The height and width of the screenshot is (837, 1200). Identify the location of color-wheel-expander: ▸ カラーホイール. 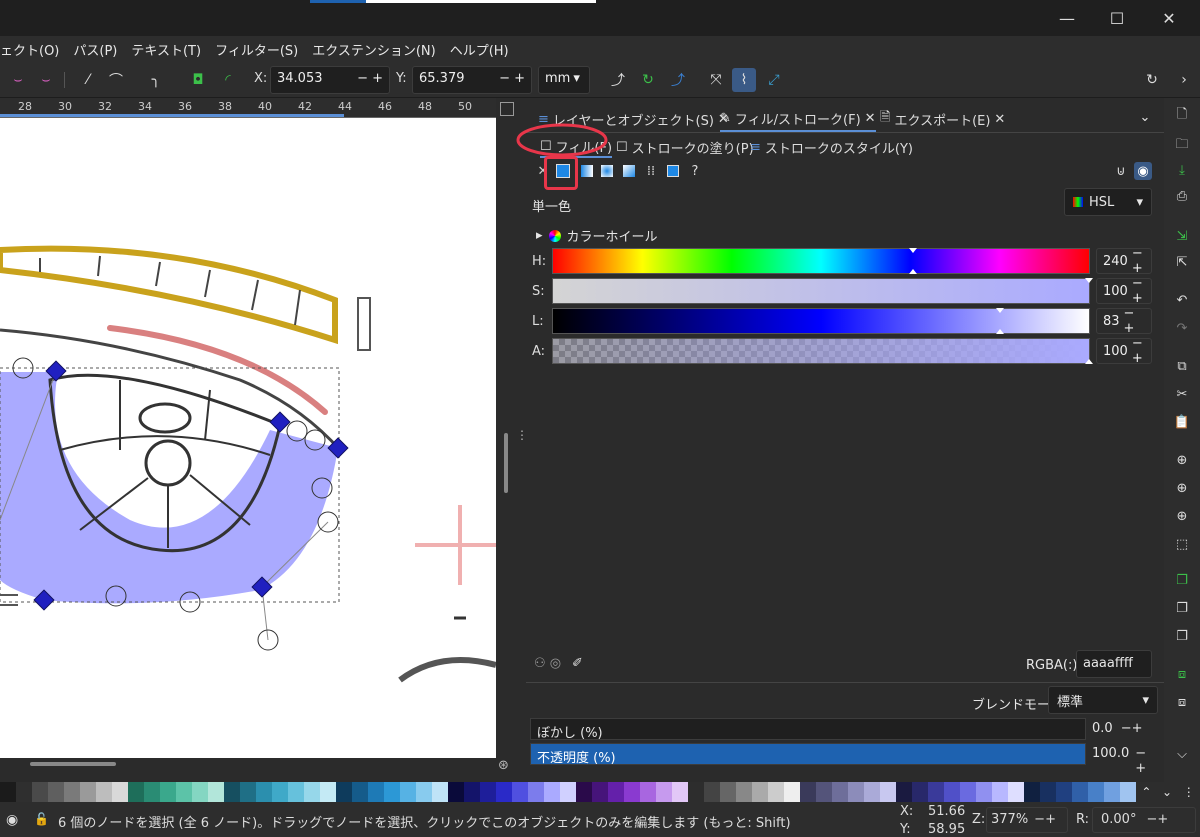
(597, 235).